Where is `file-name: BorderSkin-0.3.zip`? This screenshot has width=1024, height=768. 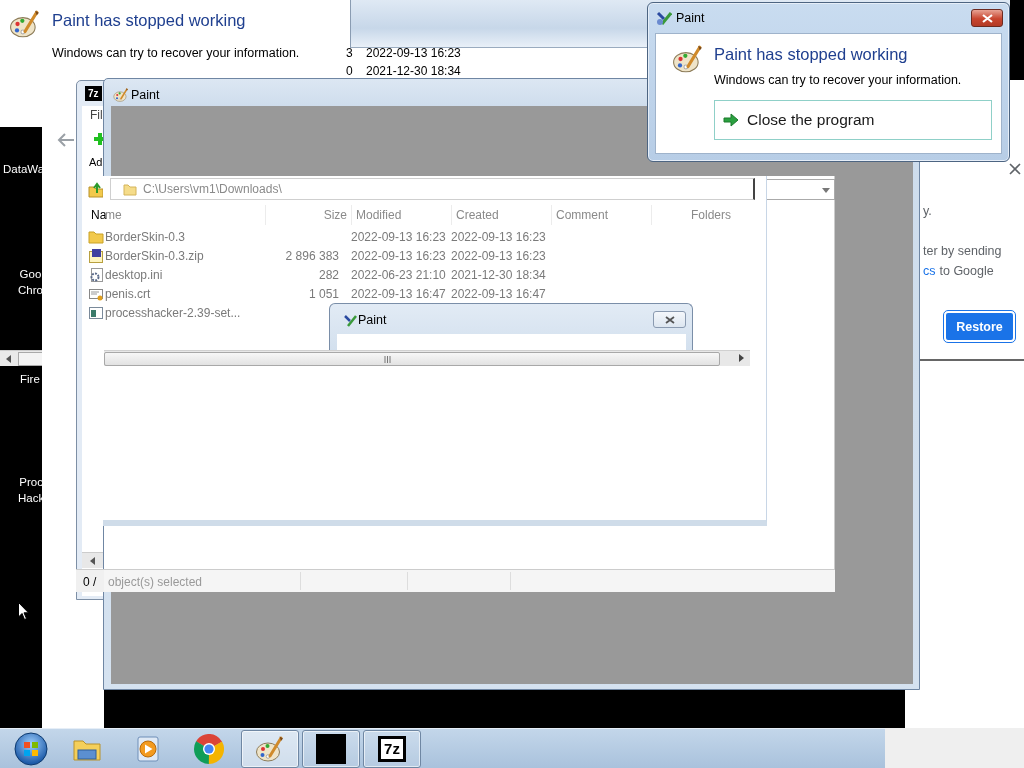
file-name: BorderSkin-0.3.zip is located at coordinates (155, 255).